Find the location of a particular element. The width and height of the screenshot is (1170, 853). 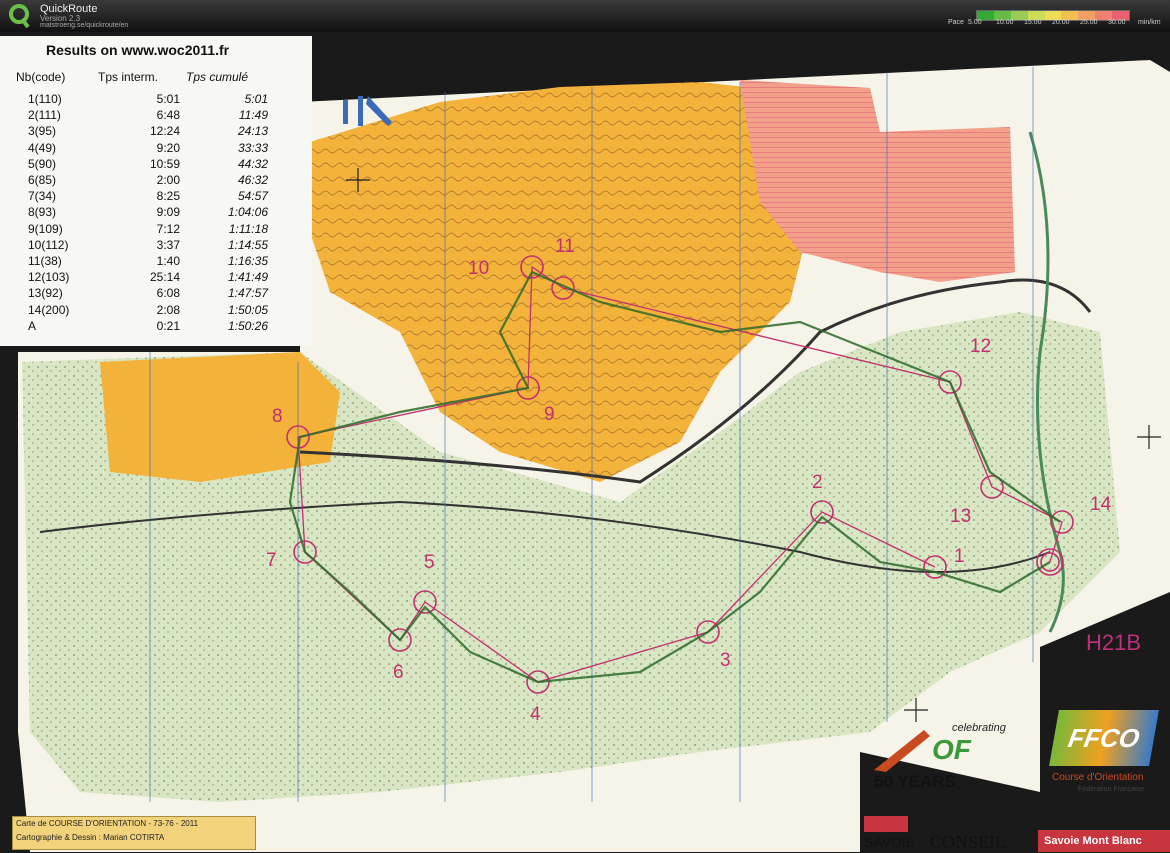

split-time: 10:59 is located at coordinates (164, 163).